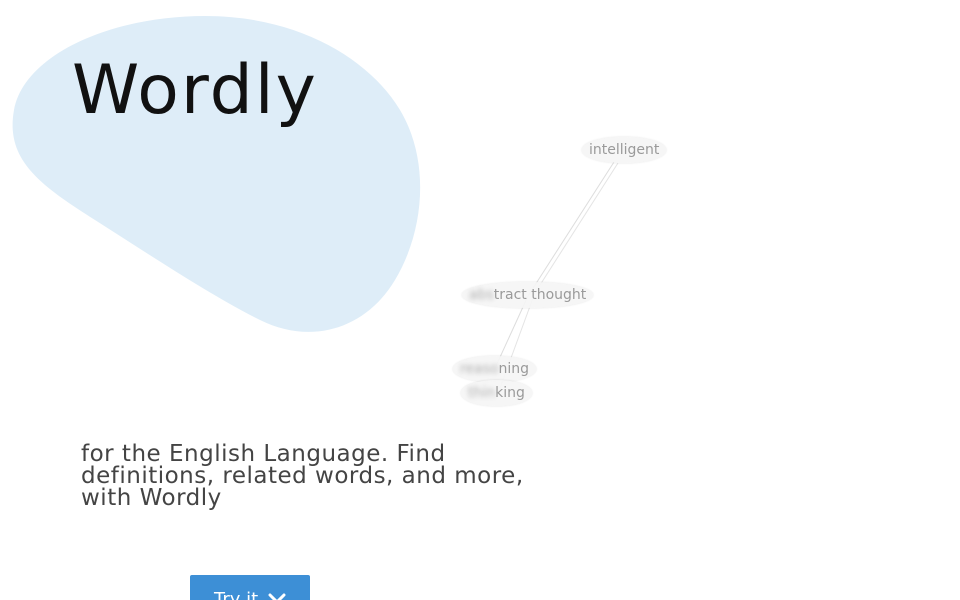  What do you see at coordinates (250, 587) in the screenshot?
I see `try-it-button: Try it` at bounding box center [250, 587].